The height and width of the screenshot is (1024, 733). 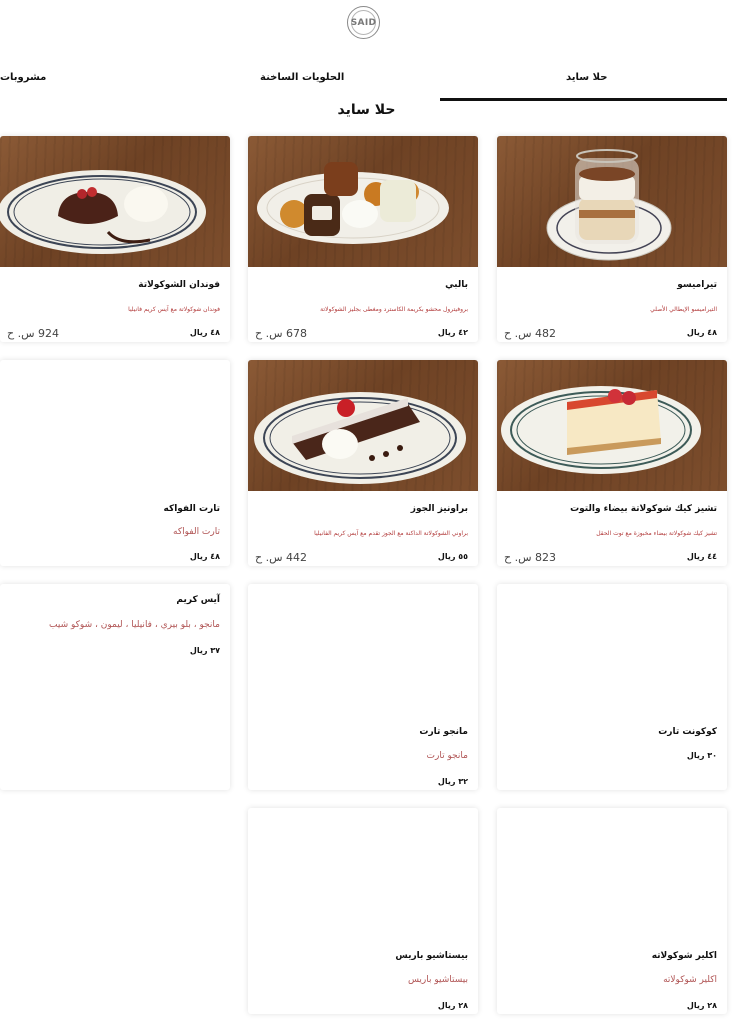 I want to click on item-price: ٣٧ ريال, so click(x=204, y=650).